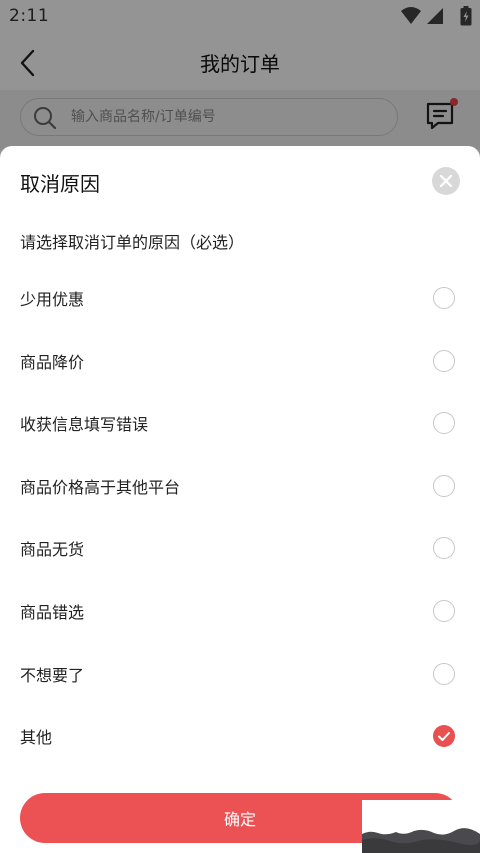 The image size is (480, 853). Describe the element at coordinates (240, 549) in the screenshot. I see `reason-item: 商品无货` at that location.